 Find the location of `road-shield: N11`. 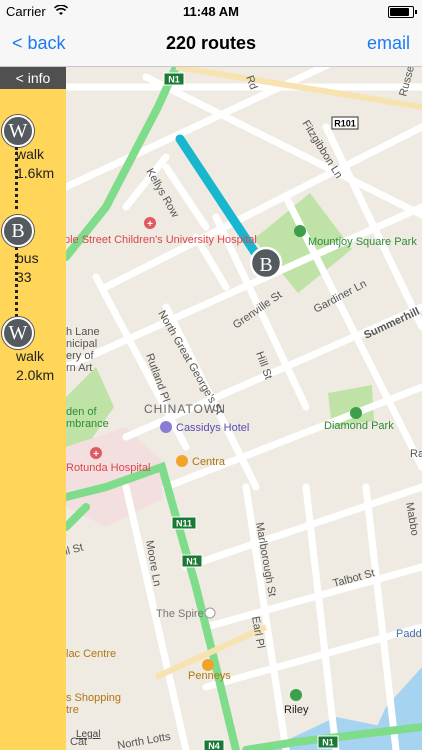

road-shield: N11 is located at coordinates (184, 523).